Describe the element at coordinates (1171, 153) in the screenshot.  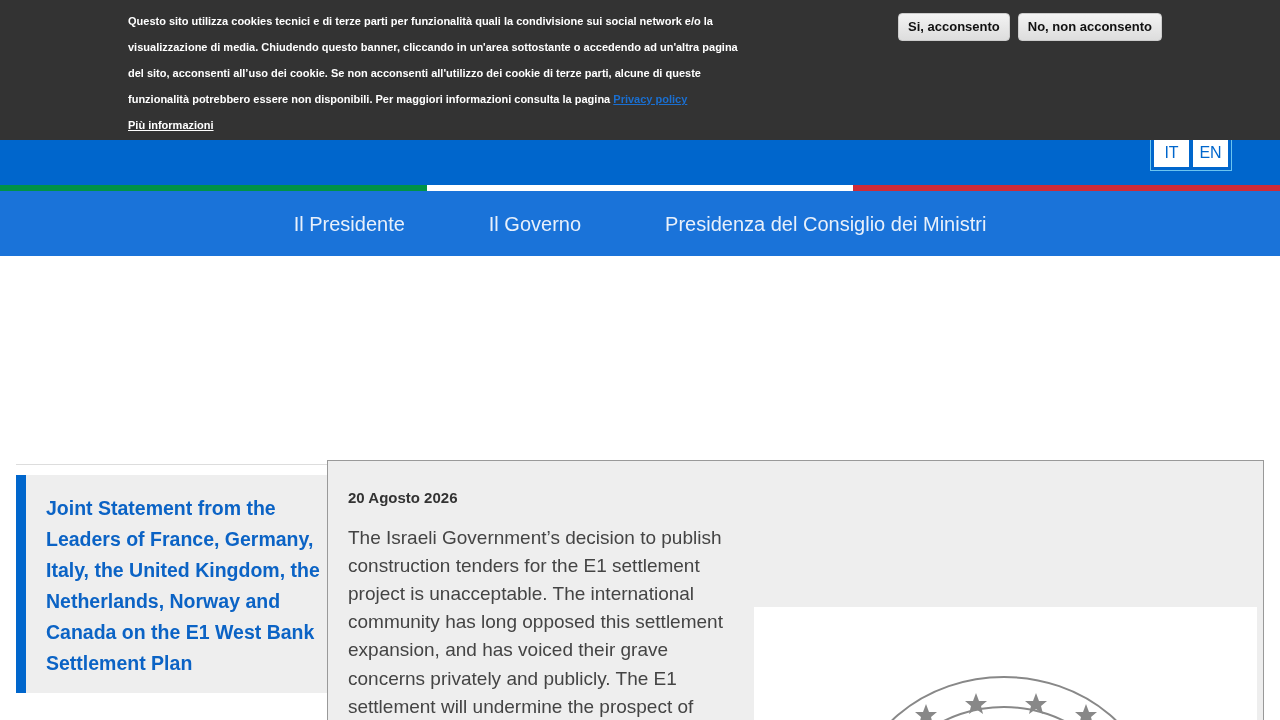
I see `language-button: IT` at that location.